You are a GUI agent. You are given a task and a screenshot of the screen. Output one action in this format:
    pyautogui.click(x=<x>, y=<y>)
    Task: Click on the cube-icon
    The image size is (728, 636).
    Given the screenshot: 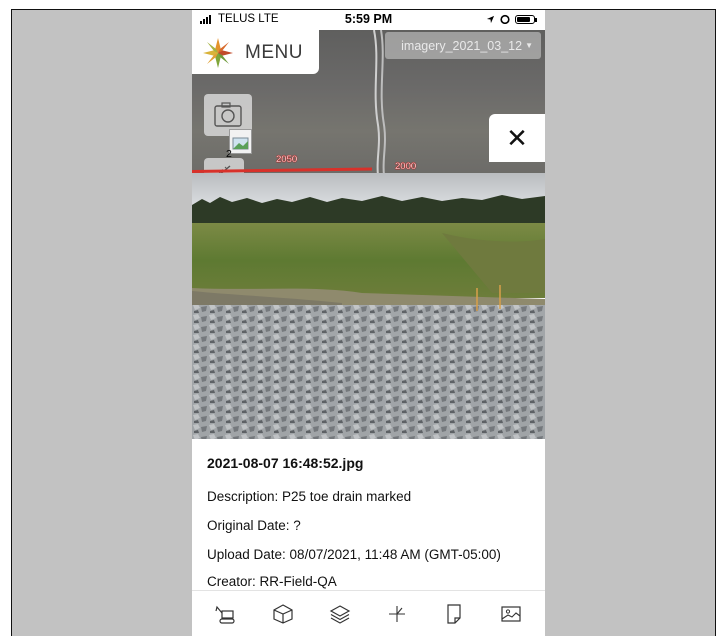 What is the action you would take?
    pyautogui.click(x=283, y=614)
    